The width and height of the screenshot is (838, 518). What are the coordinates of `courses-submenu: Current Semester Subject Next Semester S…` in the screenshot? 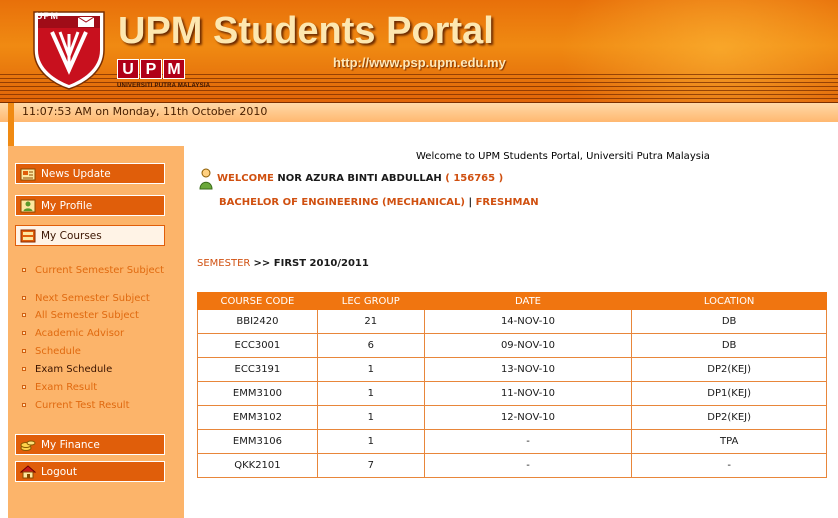 It's located at (102, 339).